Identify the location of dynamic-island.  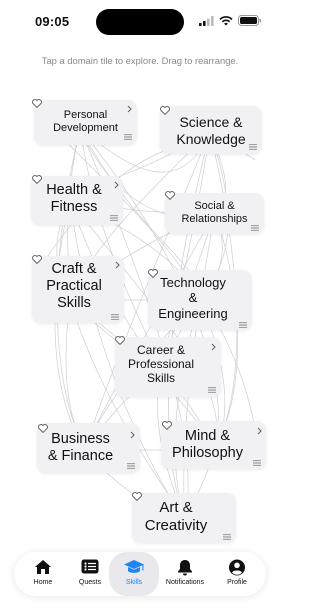
(140, 22).